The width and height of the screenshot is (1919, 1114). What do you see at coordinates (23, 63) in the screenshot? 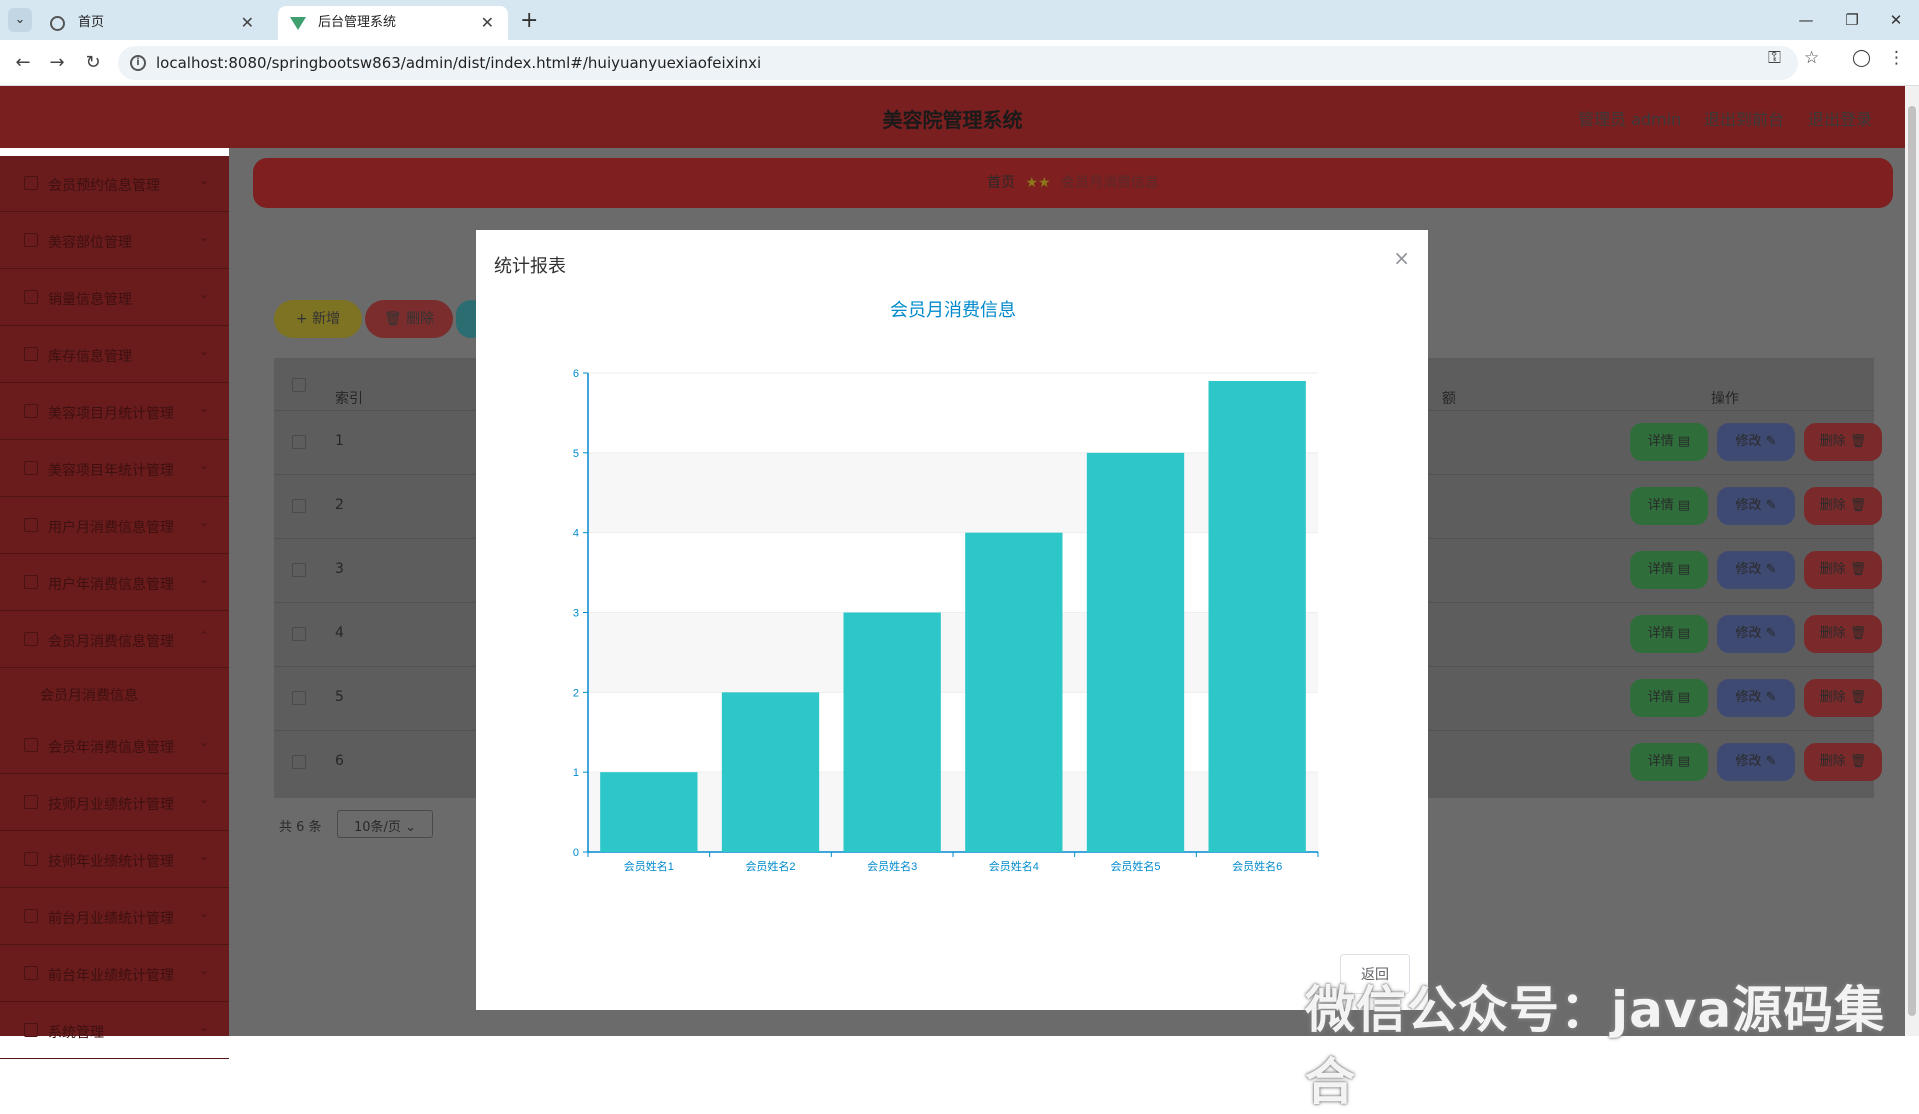
I see `back-icon: ←` at bounding box center [23, 63].